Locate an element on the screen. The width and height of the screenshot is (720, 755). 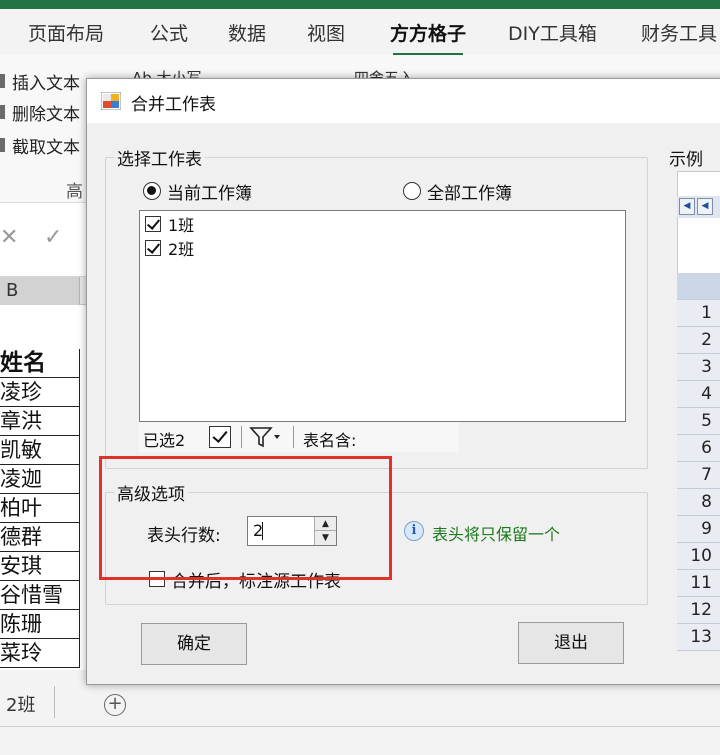
delete-text-button: 删除文本 is located at coordinates (46, 112).